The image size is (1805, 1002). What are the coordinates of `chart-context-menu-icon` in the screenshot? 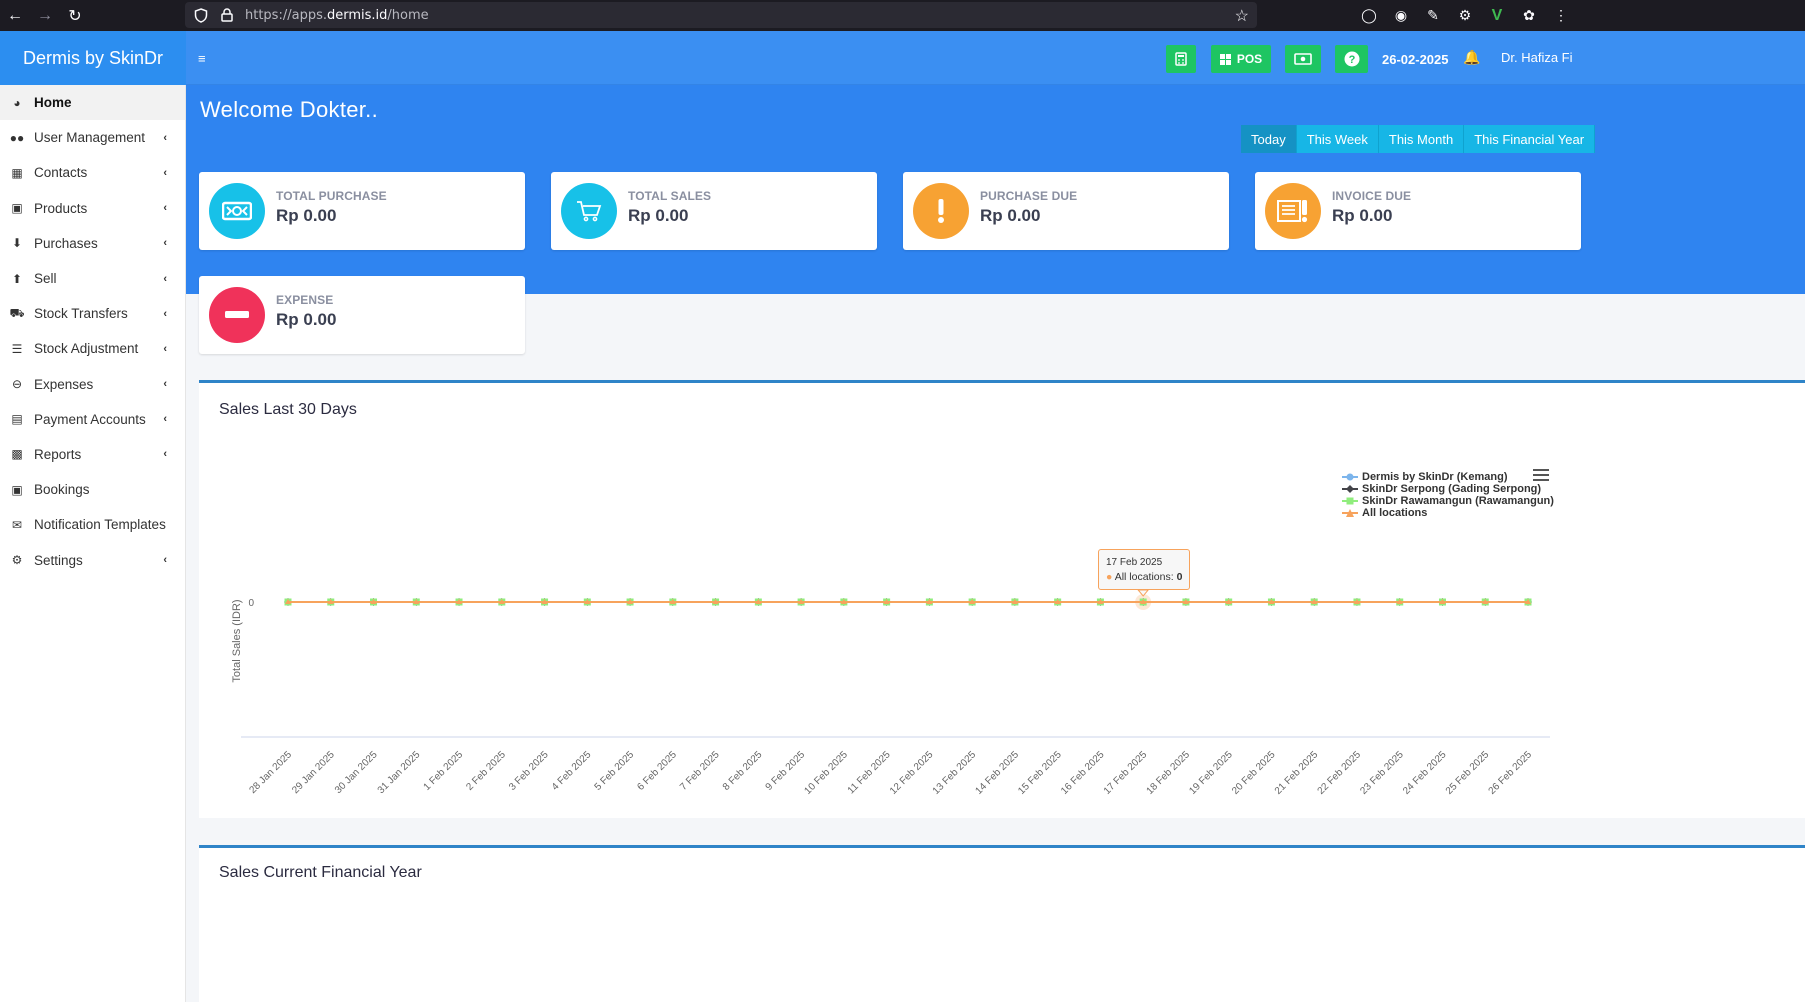 It's located at (1541, 475).